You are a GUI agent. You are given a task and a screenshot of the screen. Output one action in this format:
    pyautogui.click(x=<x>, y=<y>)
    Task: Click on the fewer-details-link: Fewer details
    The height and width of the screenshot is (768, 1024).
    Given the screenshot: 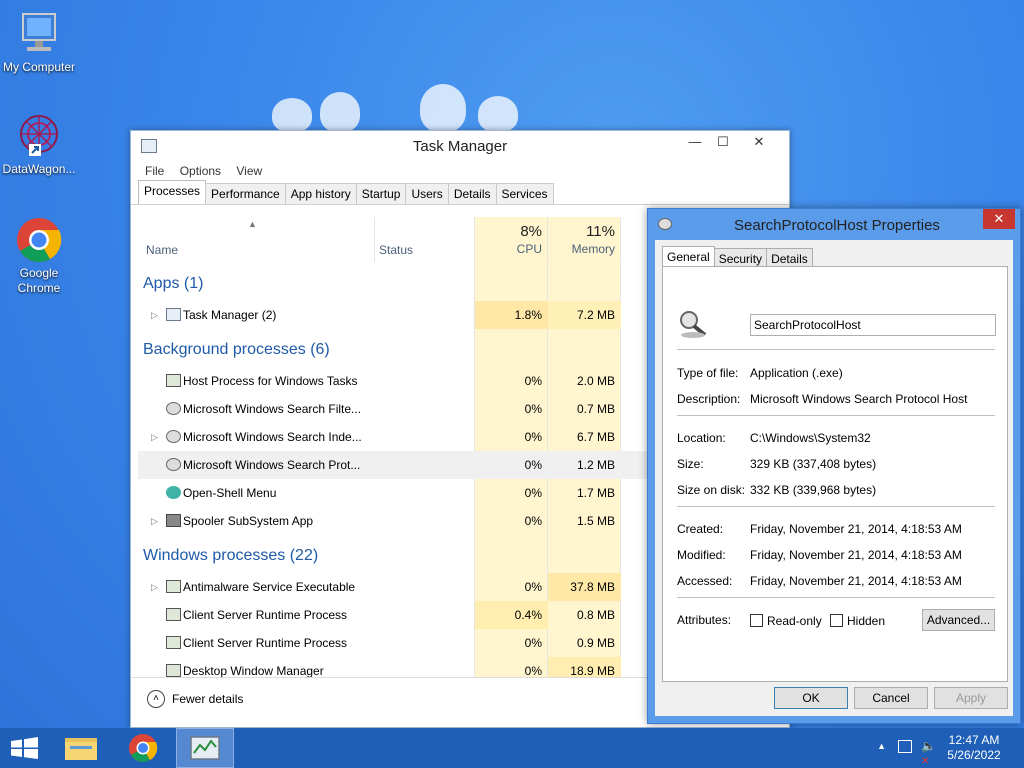 What is the action you would take?
    pyautogui.click(x=207, y=699)
    